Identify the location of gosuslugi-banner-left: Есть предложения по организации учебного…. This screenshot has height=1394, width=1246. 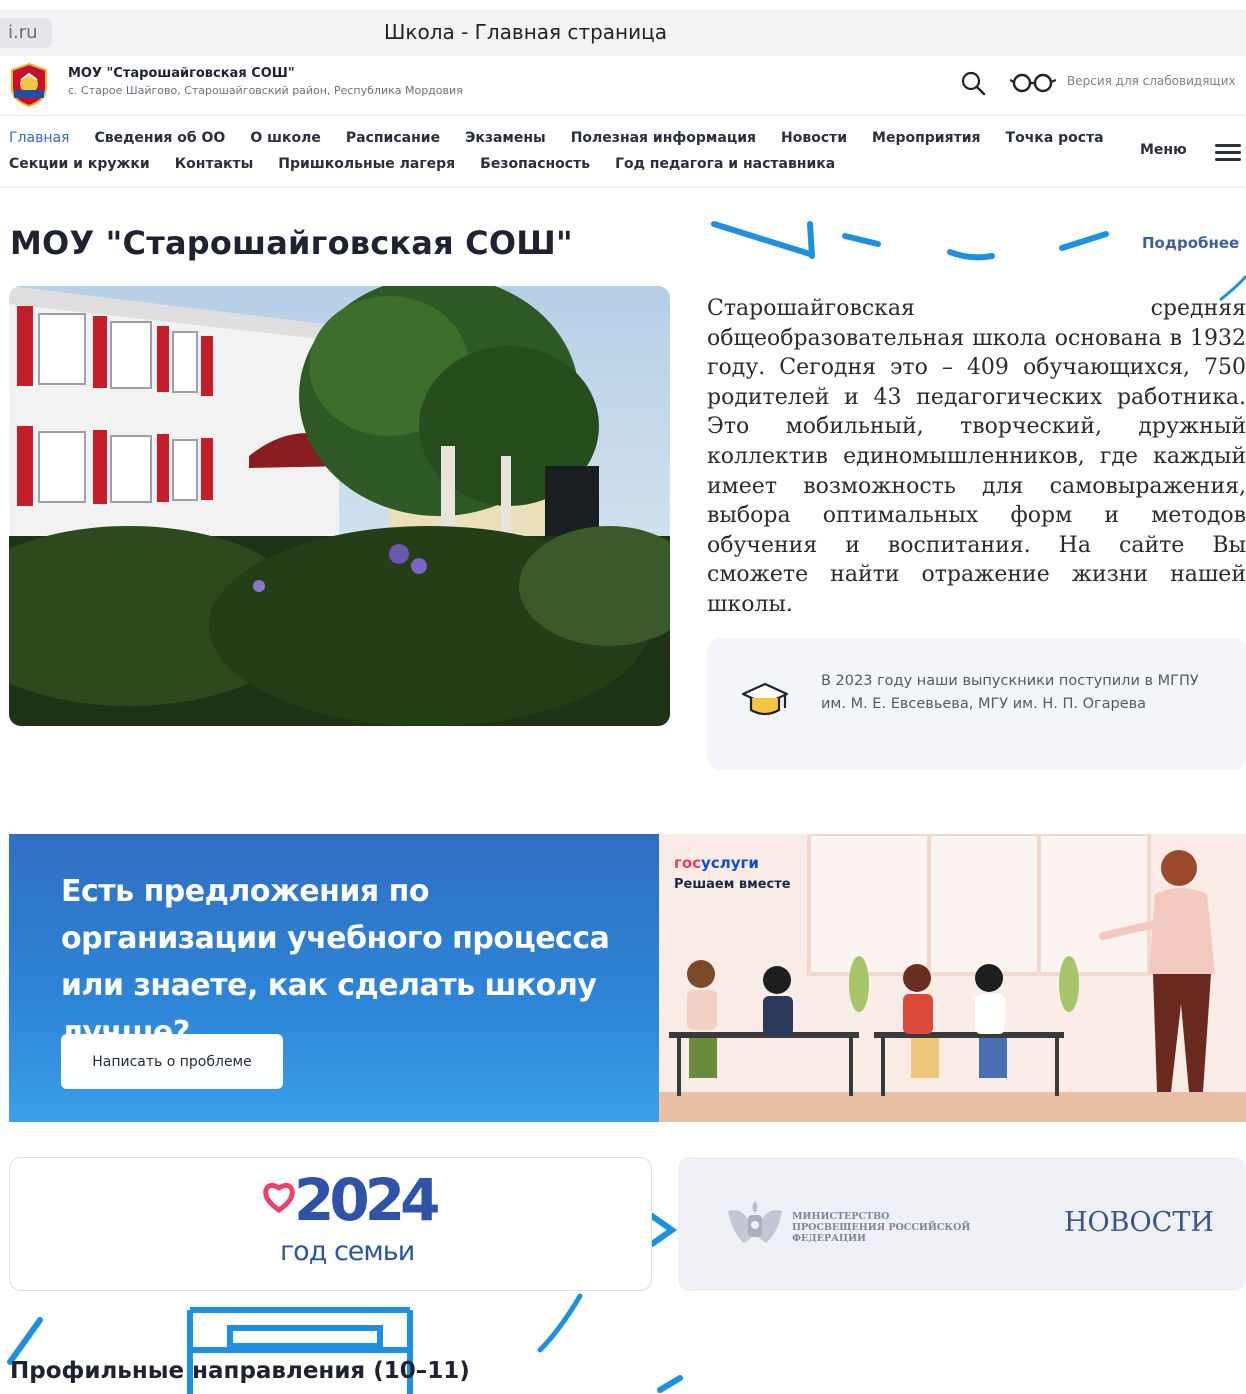
(334, 978).